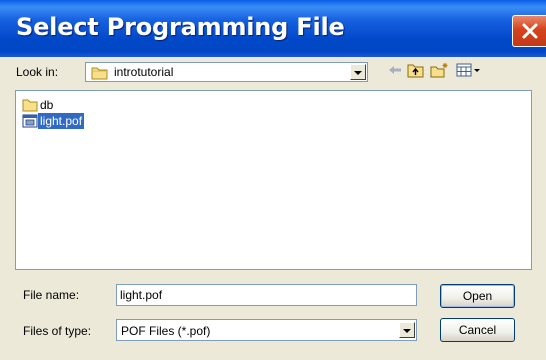 The width and height of the screenshot is (546, 360). Describe the element at coordinates (61, 121) in the screenshot. I see `list-item-label: light.pof` at that location.